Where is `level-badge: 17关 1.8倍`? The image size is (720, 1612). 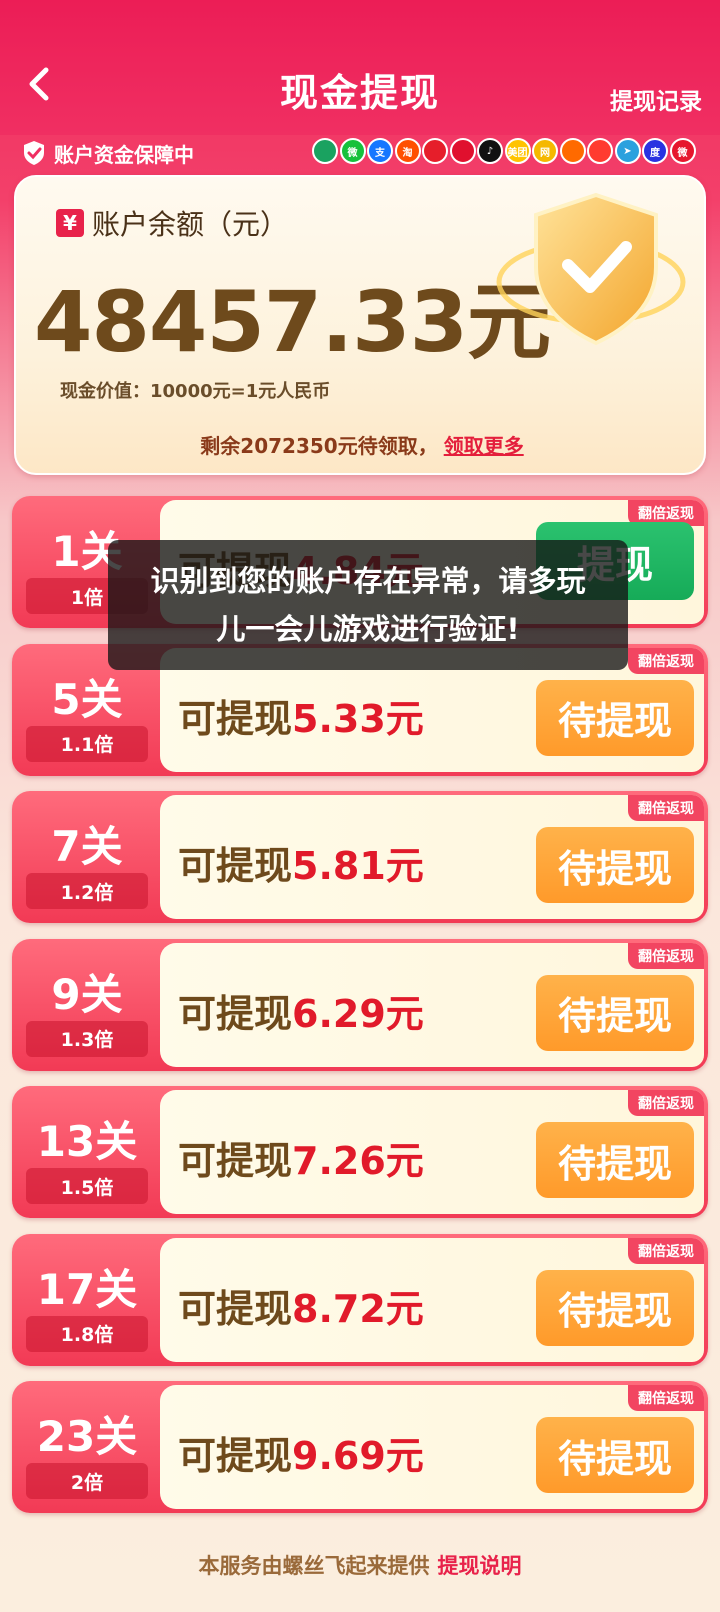 level-badge: 17关 1.8倍 is located at coordinates (87, 1300).